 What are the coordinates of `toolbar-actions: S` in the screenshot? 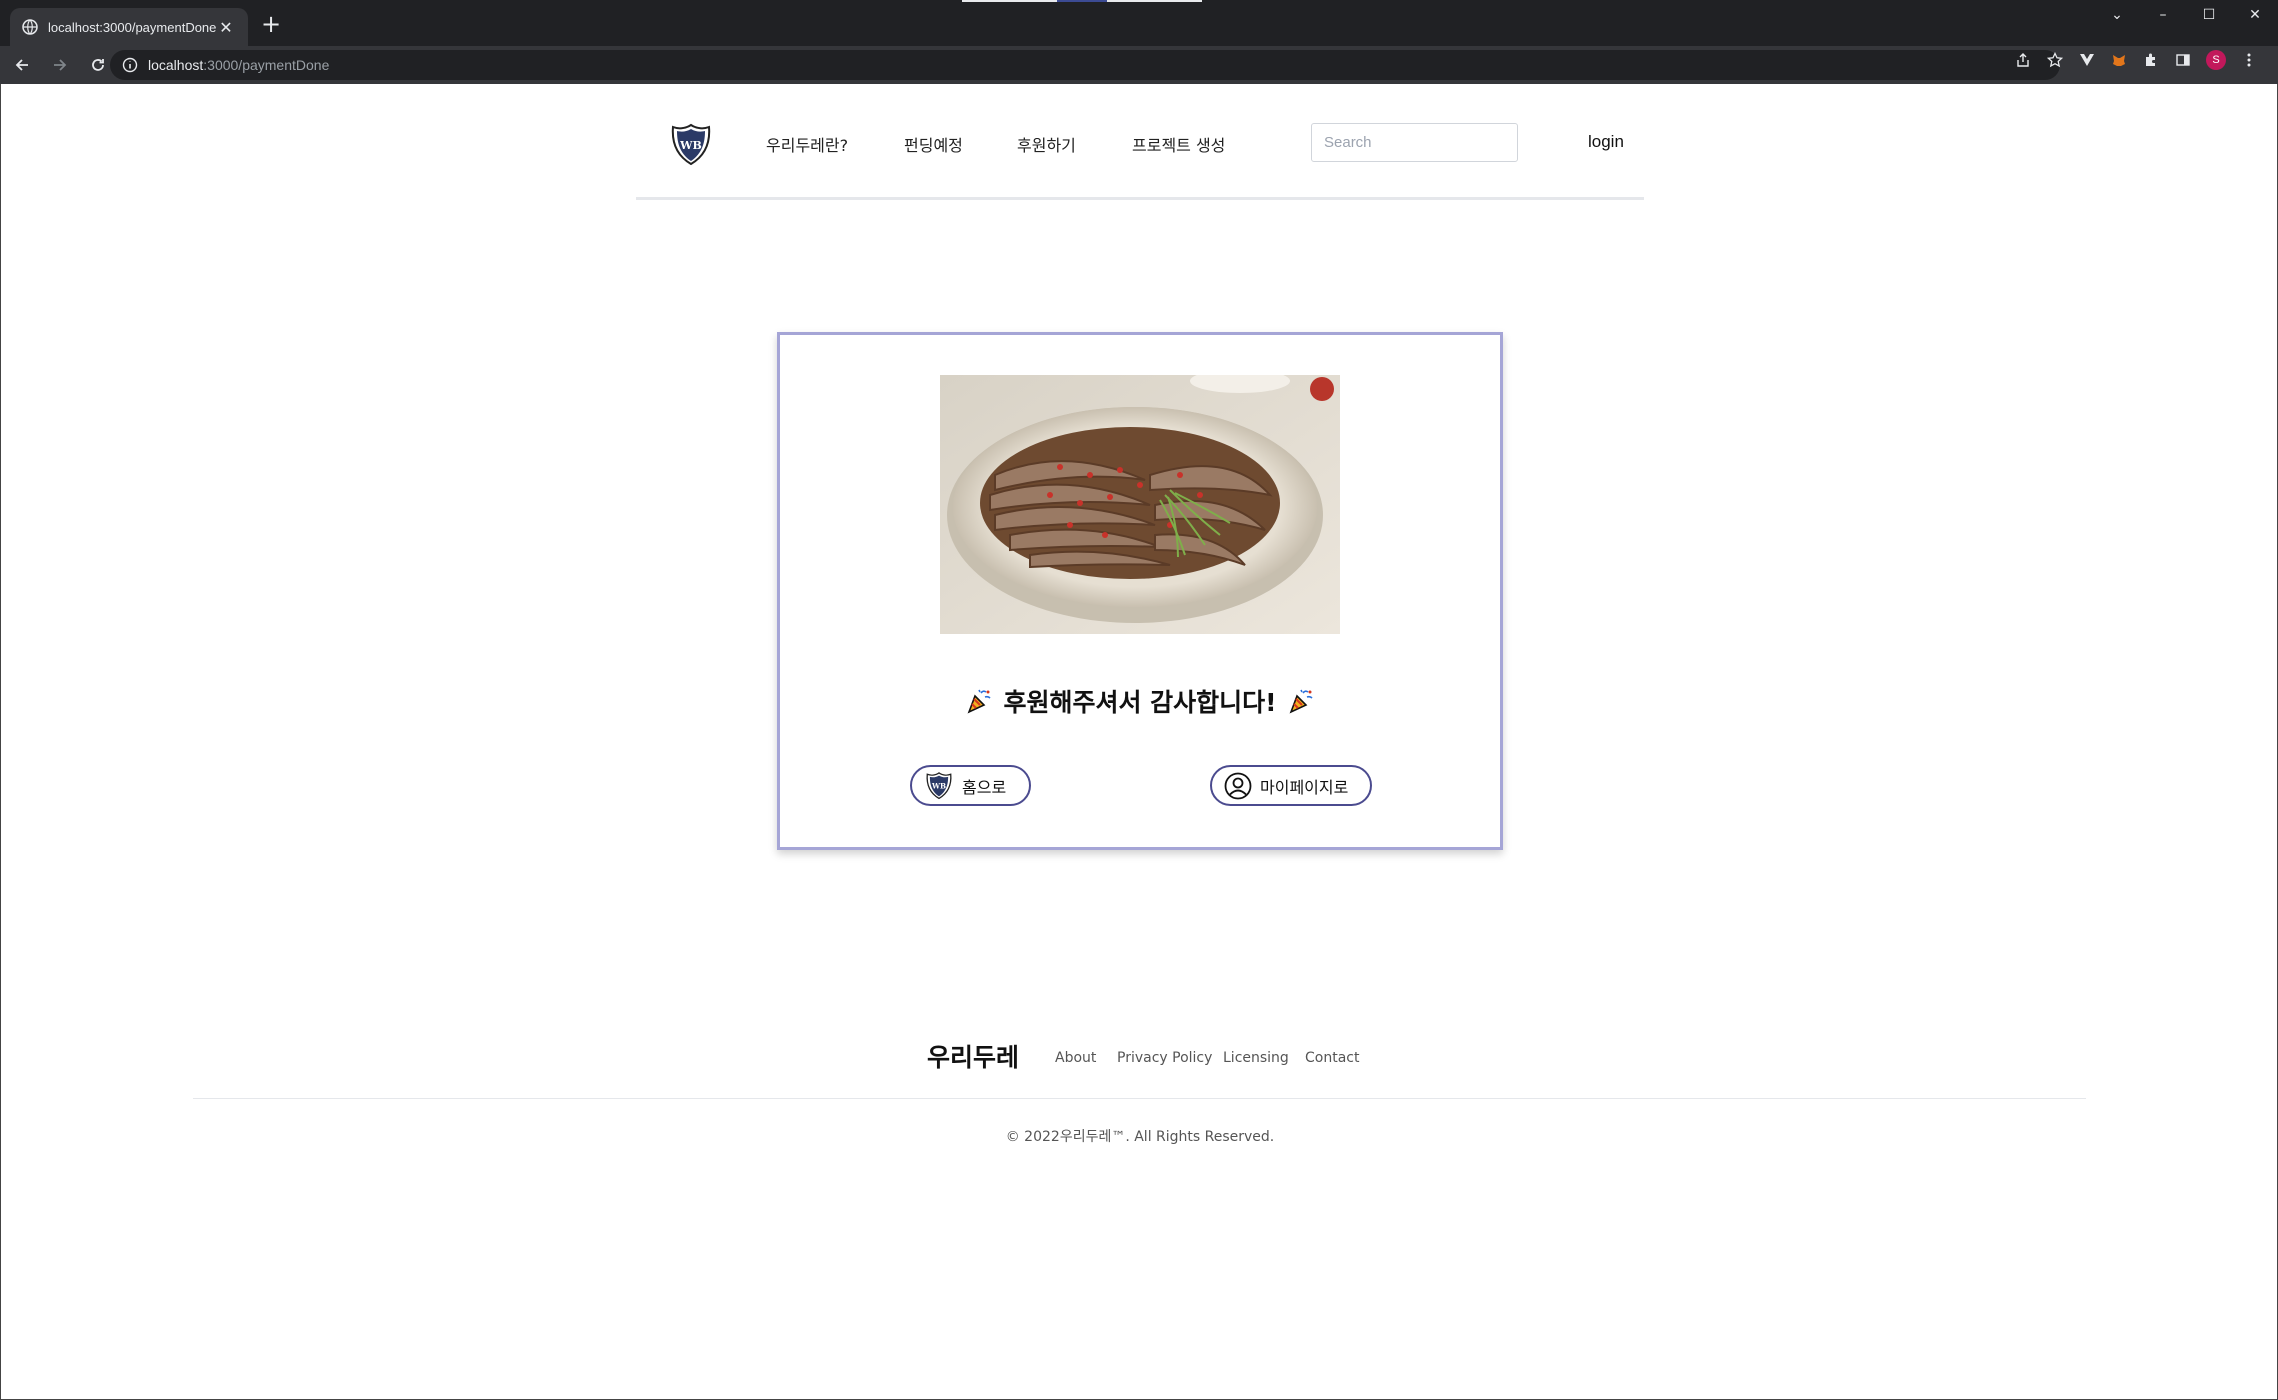 It's located at (2136, 60).